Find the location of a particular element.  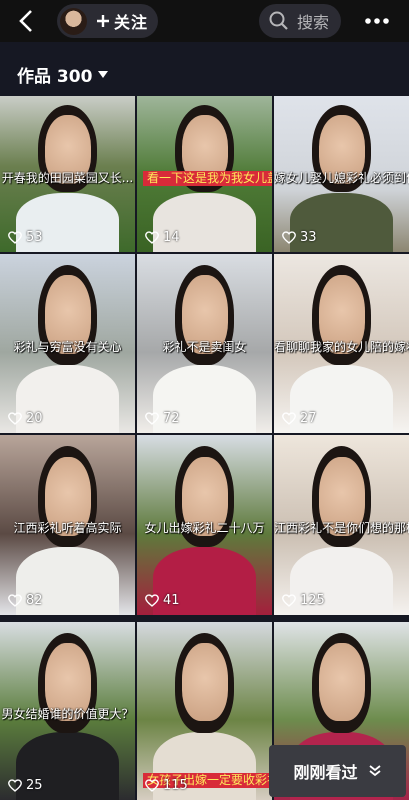

recently-viewed-button: 刚刚看过 is located at coordinates (337, 771).